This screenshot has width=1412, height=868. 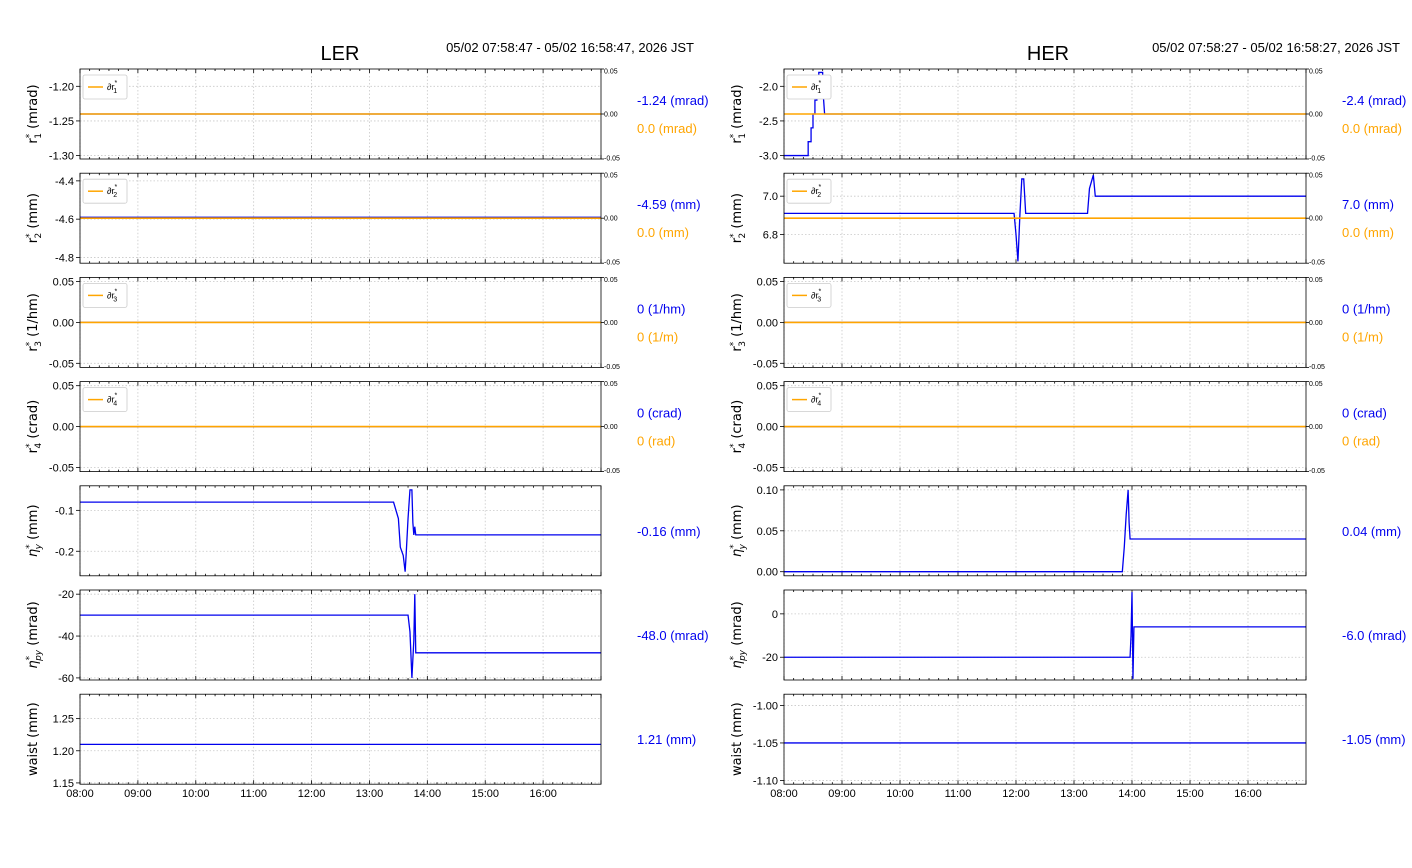 What do you see at coordinates (666, 739) in the screenshot?
I see `value-annotation: 1.21 (mm)` at bounding box center [666, 739].